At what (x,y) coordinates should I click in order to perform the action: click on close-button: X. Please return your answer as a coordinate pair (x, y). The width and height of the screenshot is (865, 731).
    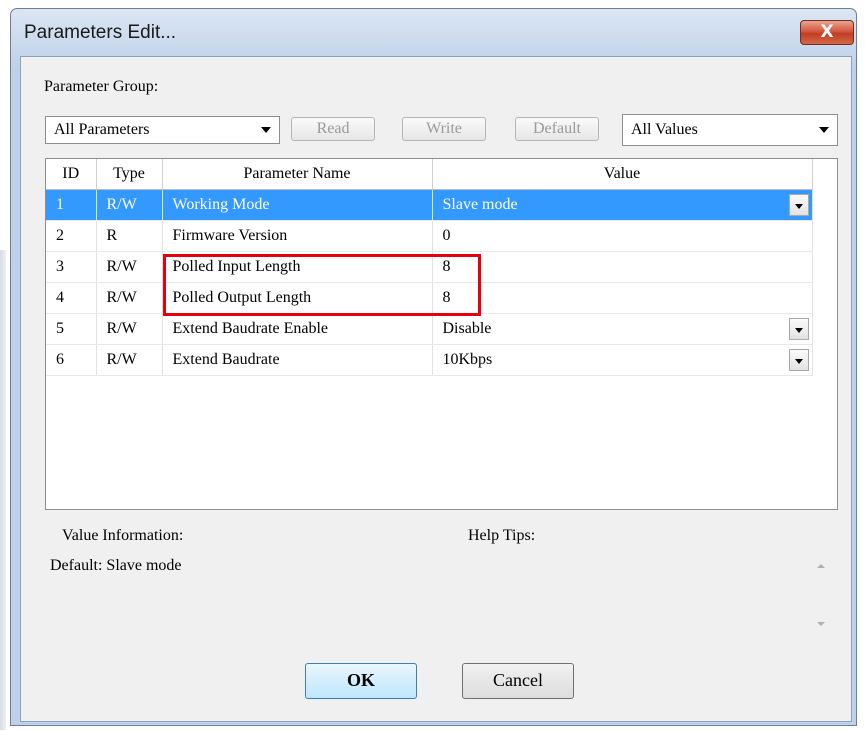
    Looking at the image, I should click on (827, 32).